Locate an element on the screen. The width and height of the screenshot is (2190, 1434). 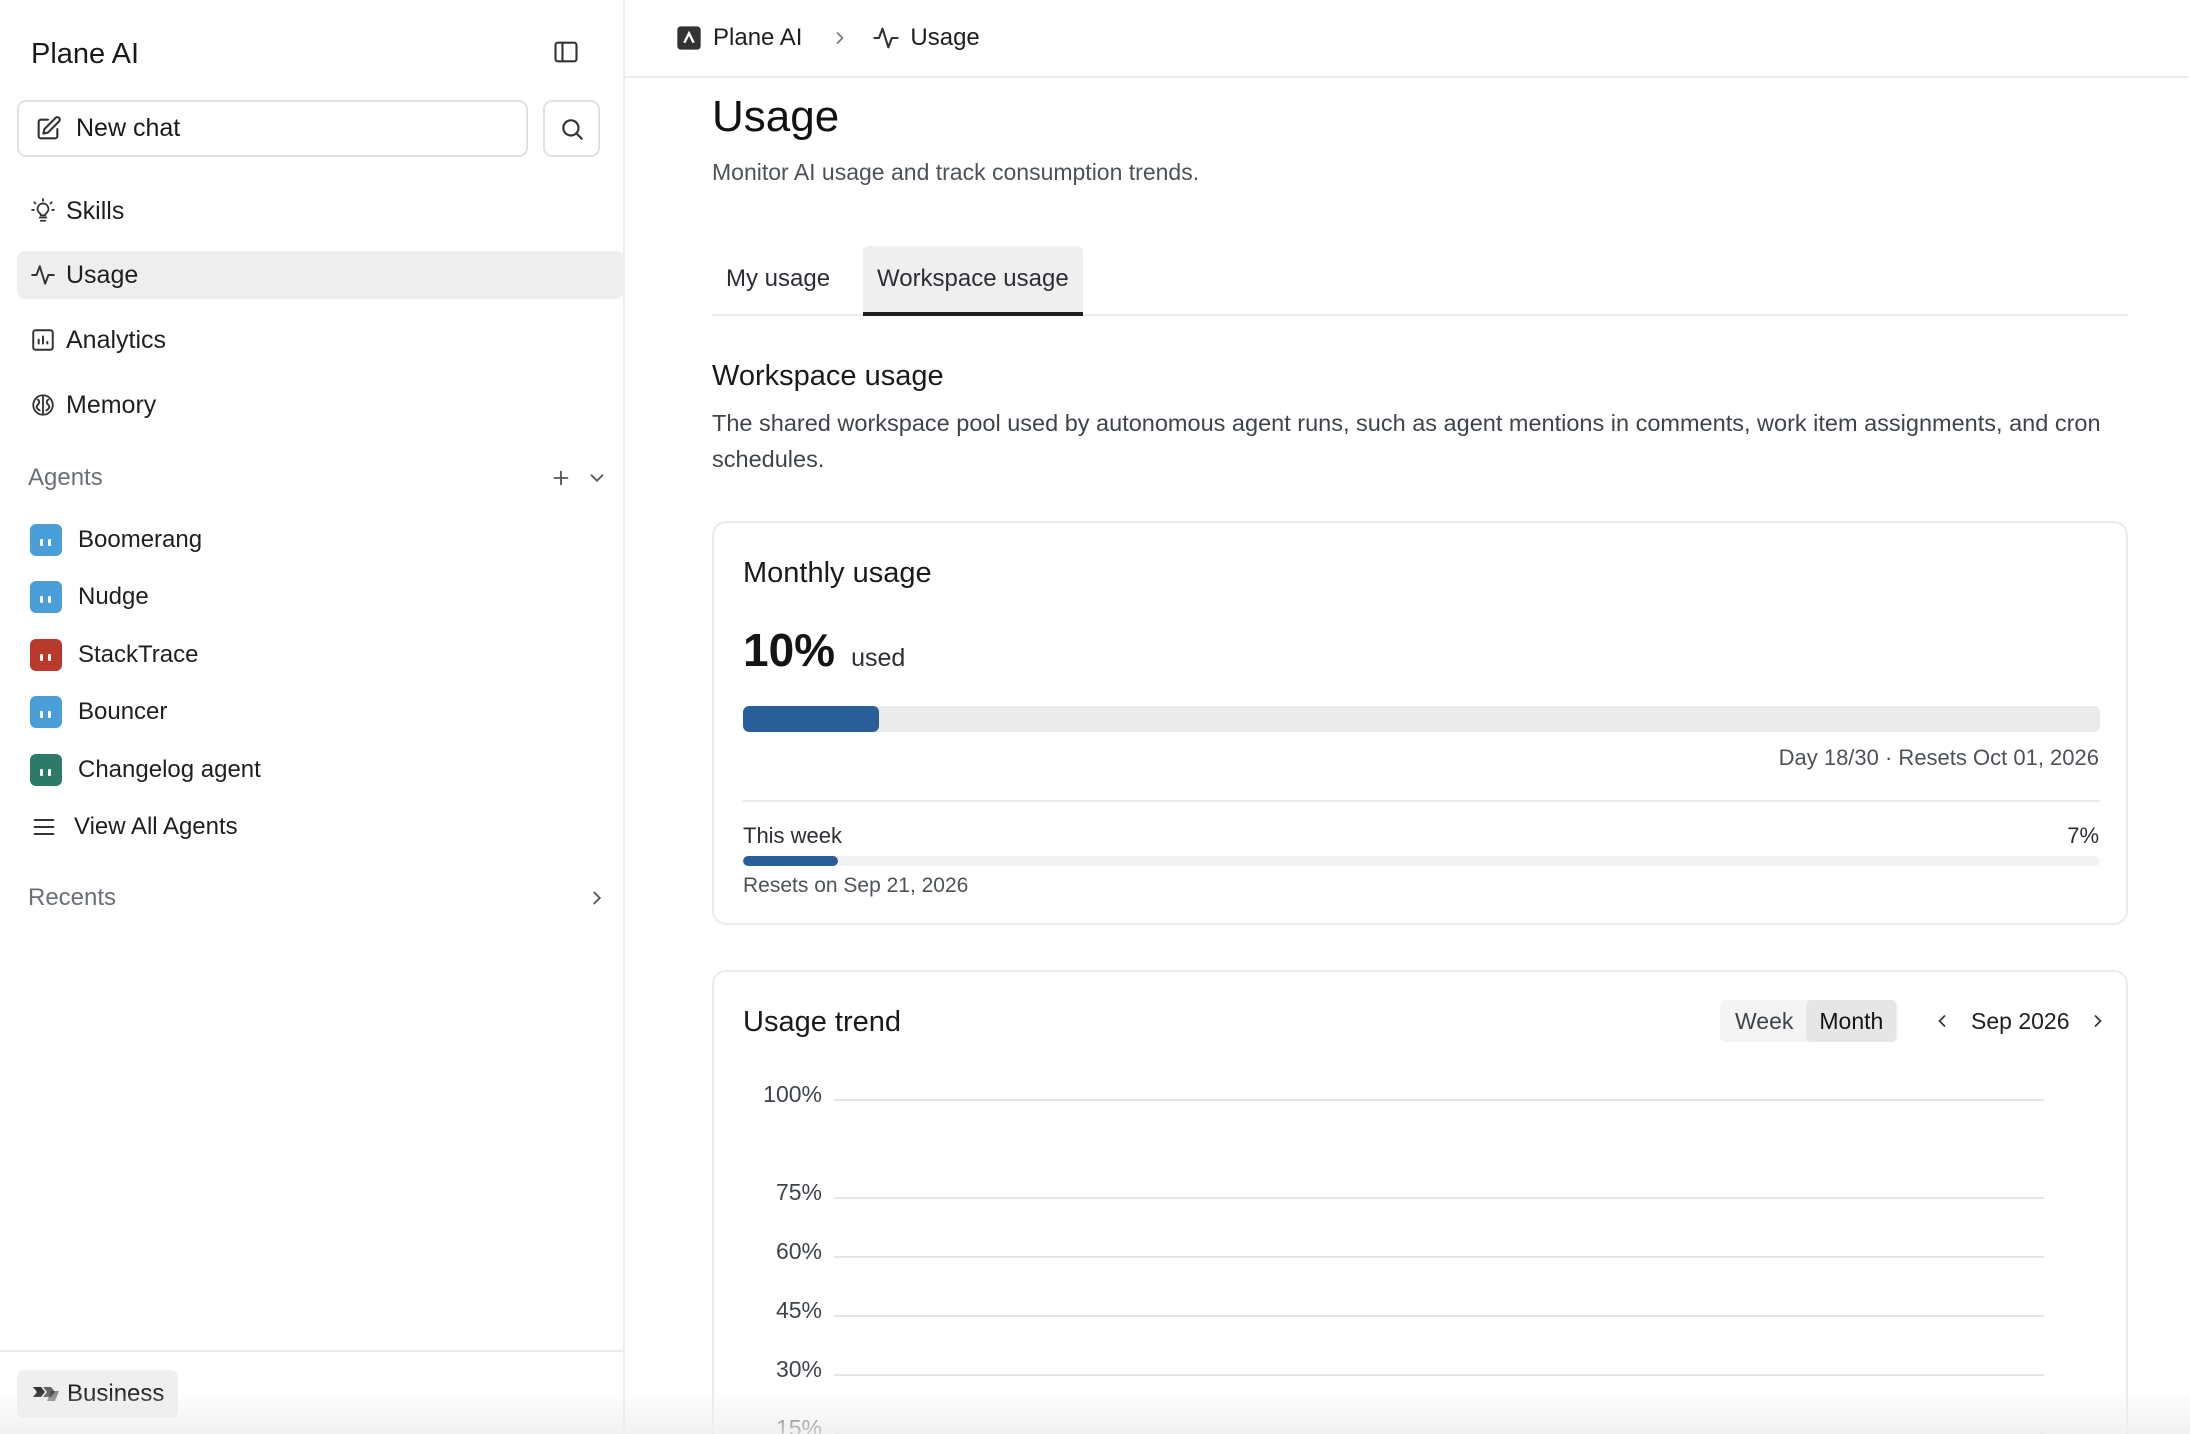
sidebar-item-skills: Skills is located at coordinates (320, 211).